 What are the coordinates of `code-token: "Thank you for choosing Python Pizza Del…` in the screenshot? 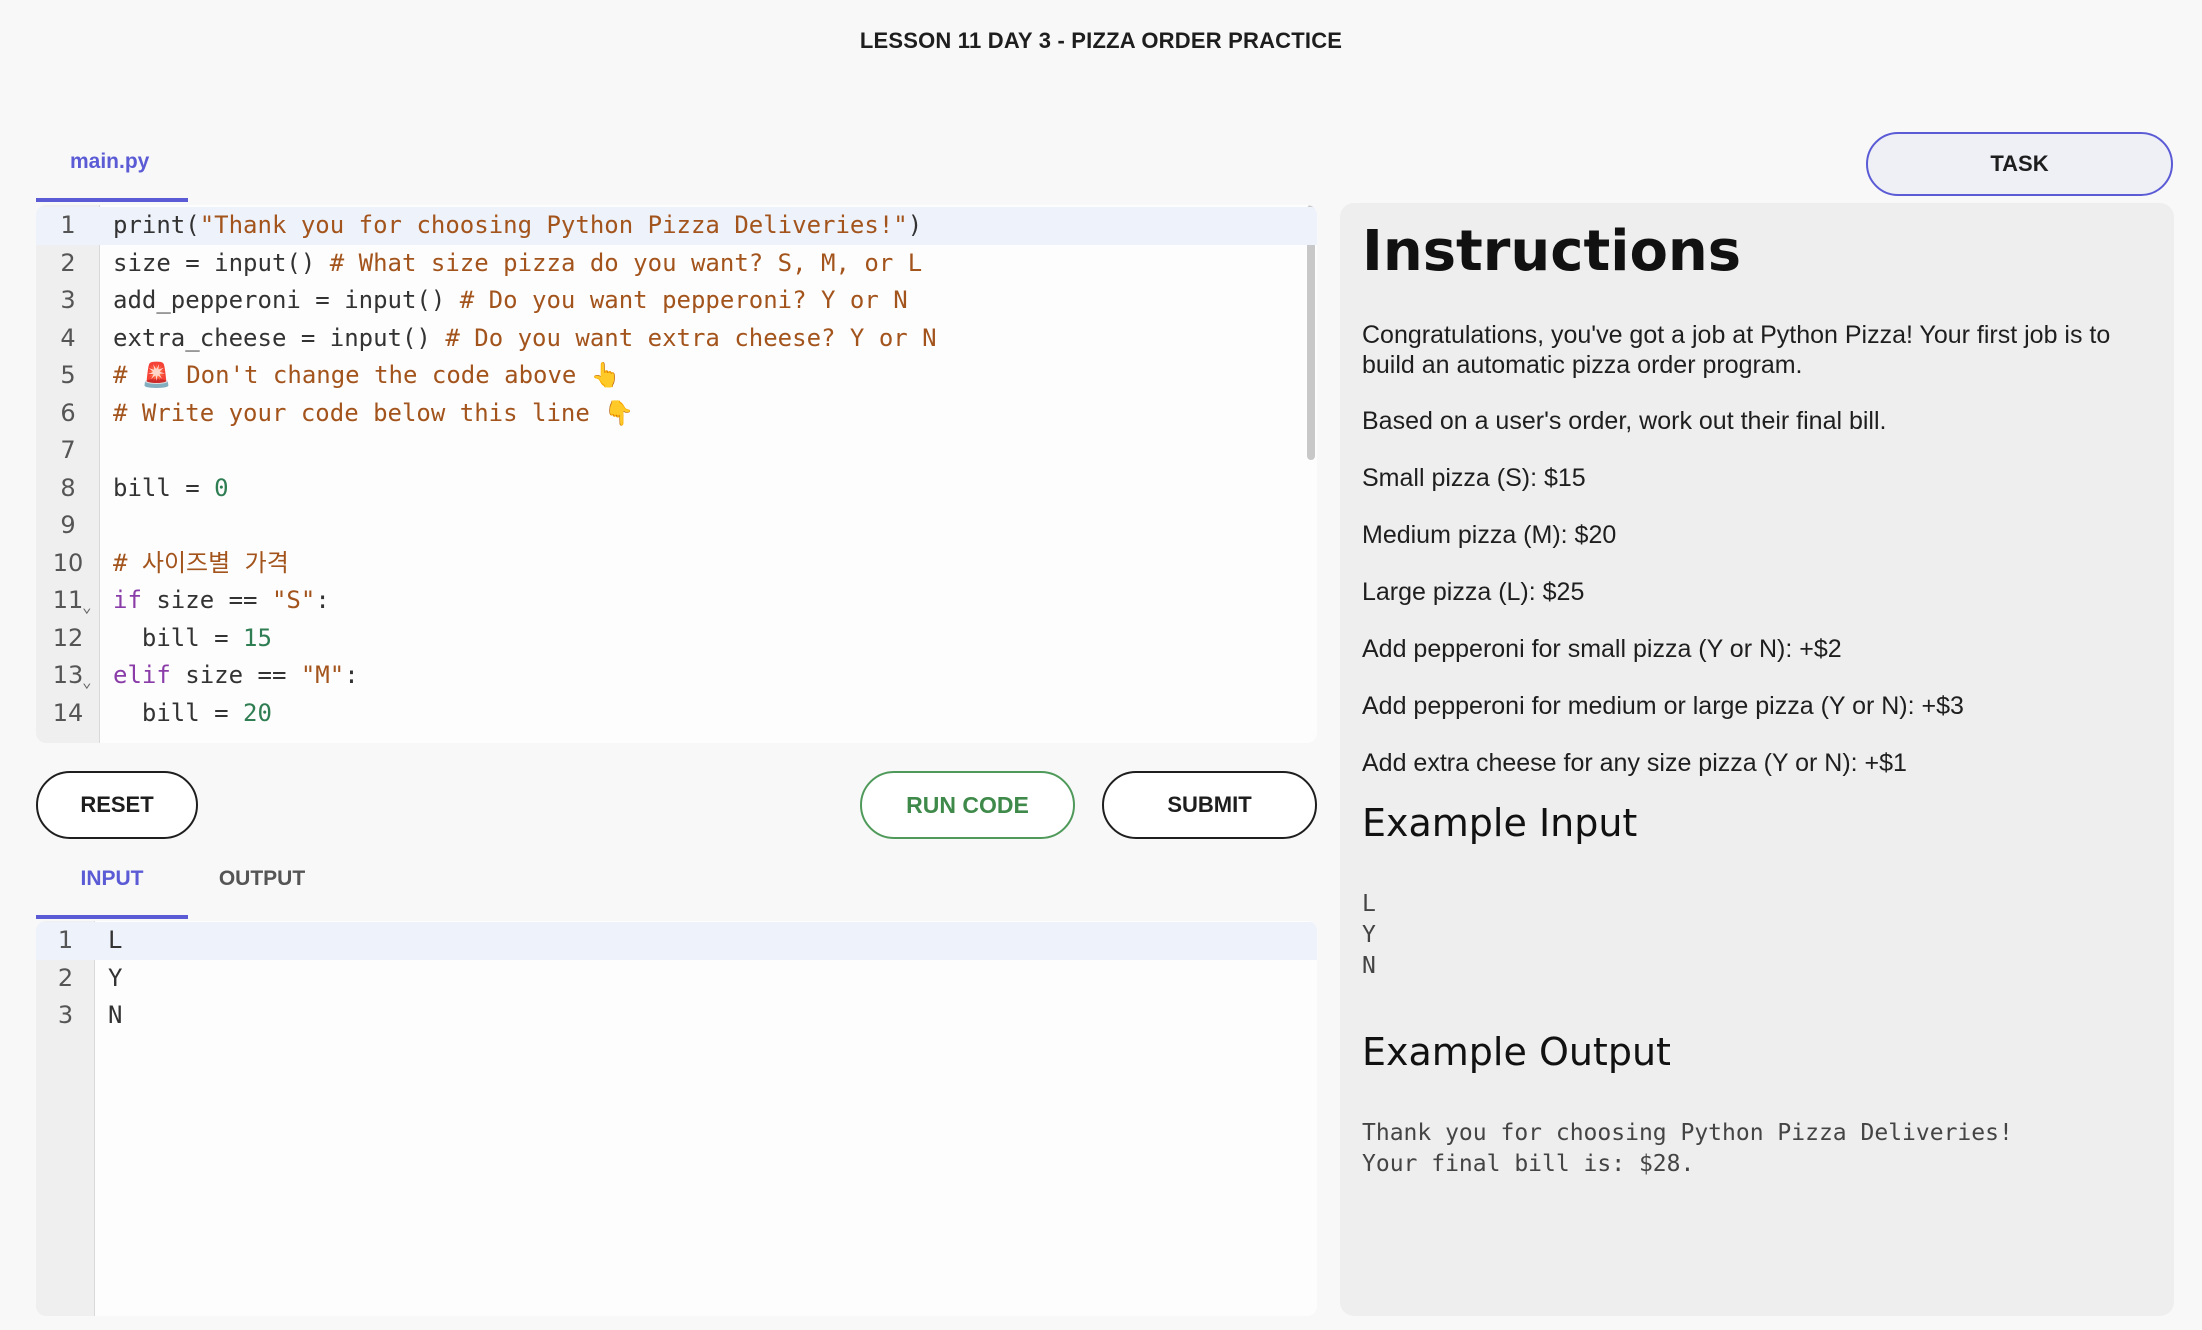 It's located at (553, 225).